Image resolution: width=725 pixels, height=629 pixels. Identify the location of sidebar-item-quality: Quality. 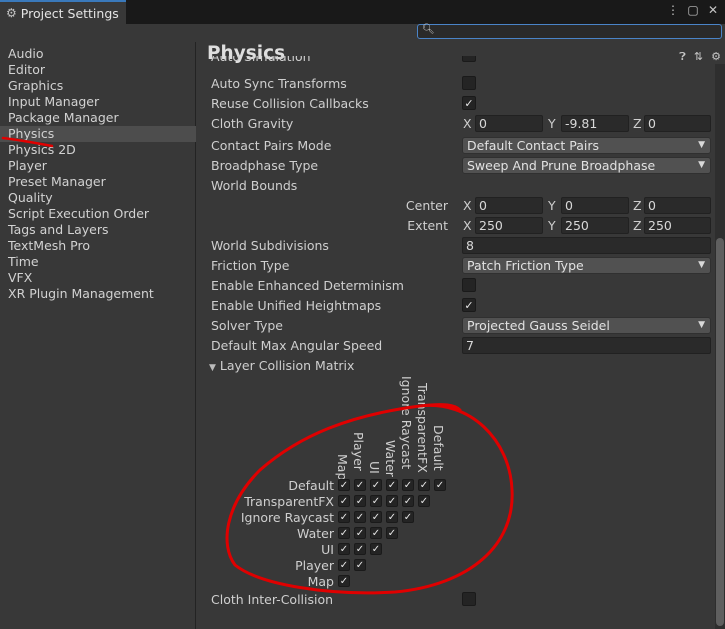
(98, 198).